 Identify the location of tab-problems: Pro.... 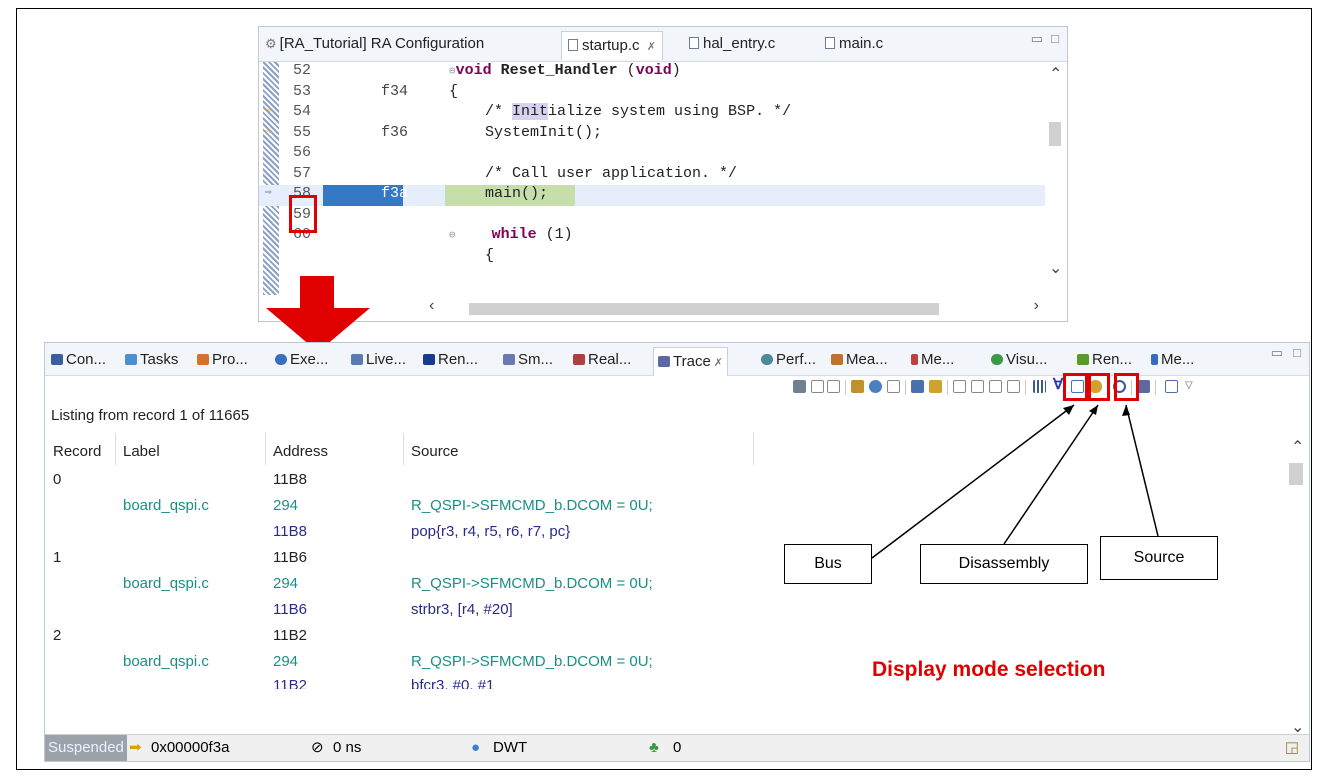
(222, 360).